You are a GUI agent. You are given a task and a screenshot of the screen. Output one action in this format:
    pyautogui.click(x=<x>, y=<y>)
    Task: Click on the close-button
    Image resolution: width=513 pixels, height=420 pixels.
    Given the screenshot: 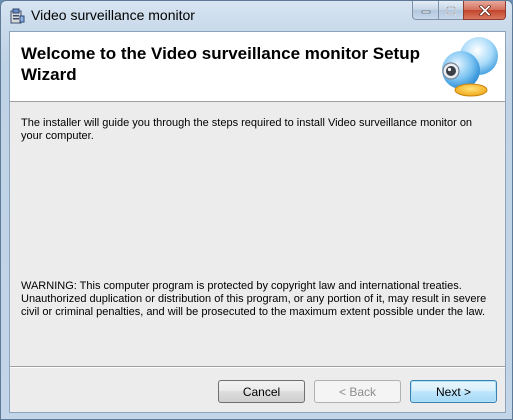 What is the action you would take?
    pyautogui.click(x=484, y=10)
    